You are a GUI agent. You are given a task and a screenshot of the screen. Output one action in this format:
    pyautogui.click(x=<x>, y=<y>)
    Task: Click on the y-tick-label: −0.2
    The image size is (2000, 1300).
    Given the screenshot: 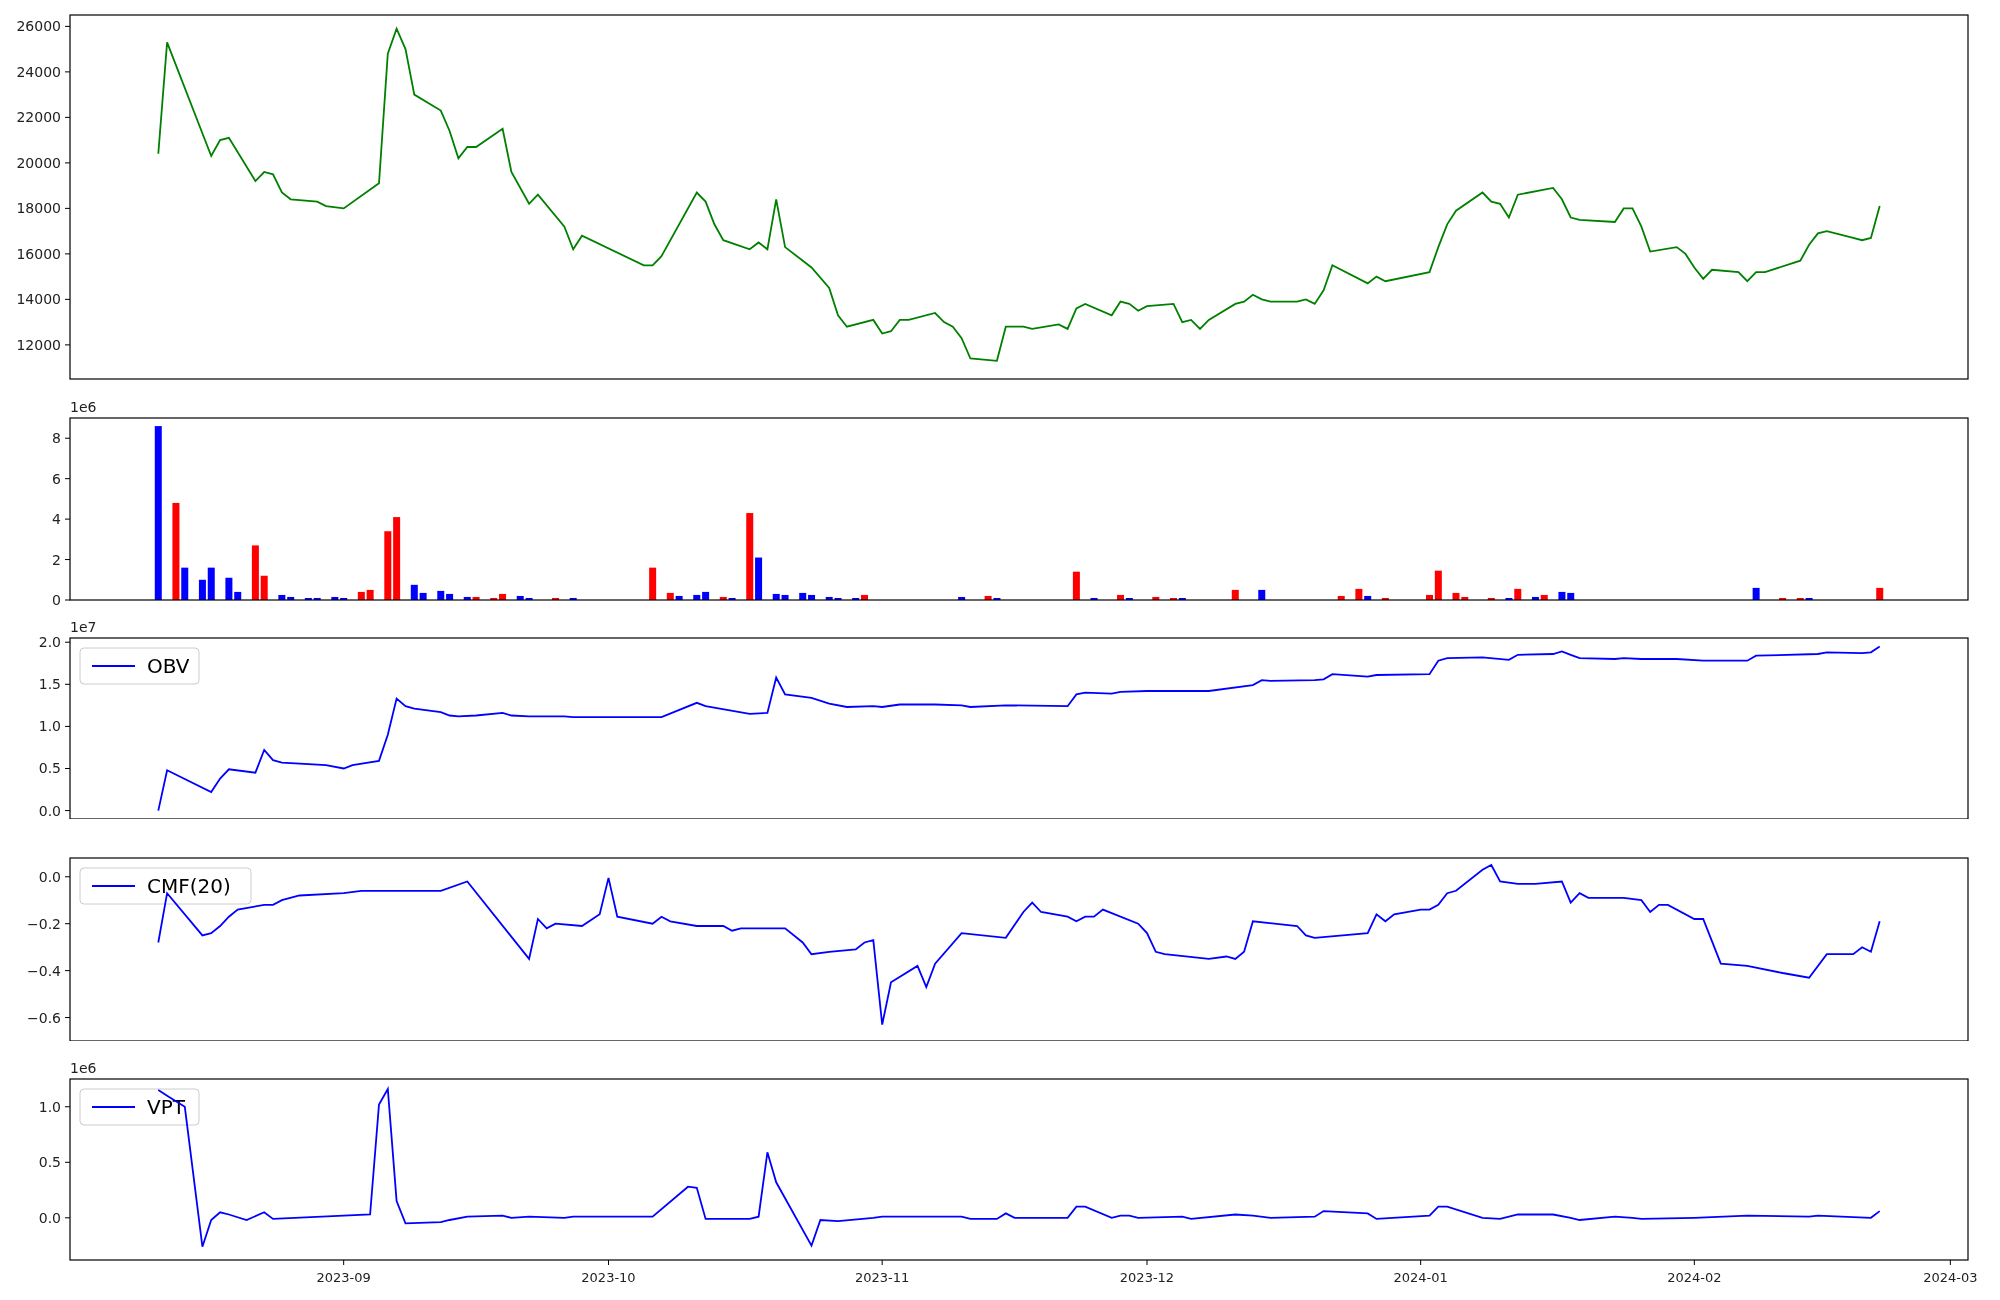 What is the action you would take?
    pyautogui.click(x=44, y=923)
    